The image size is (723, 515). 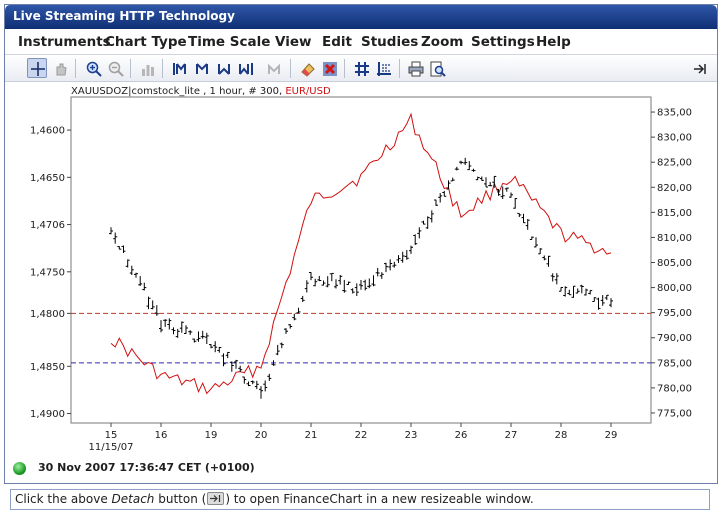 What do you see at coordinates (503, 42) in the screenshot?
I see `menu-settings: Settings` at bounding box center [503, 42].